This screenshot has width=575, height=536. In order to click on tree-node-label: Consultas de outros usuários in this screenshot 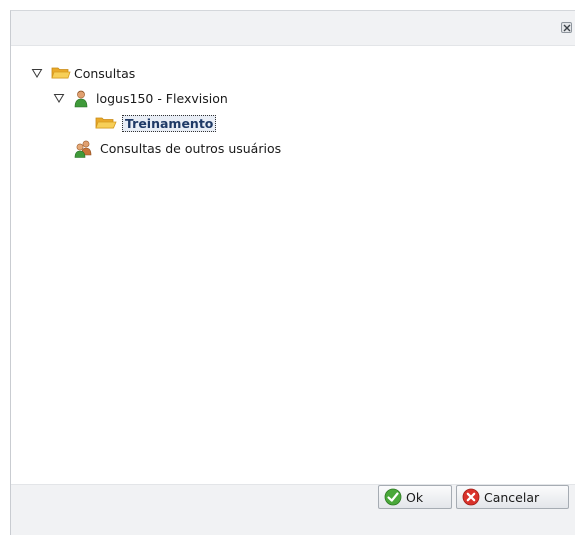, I will do `click(191, 148)`.